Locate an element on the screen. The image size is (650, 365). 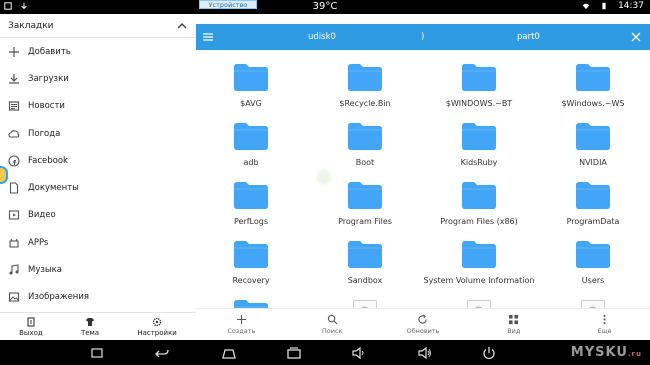
settings-icon is located at coordinates (157, 321).